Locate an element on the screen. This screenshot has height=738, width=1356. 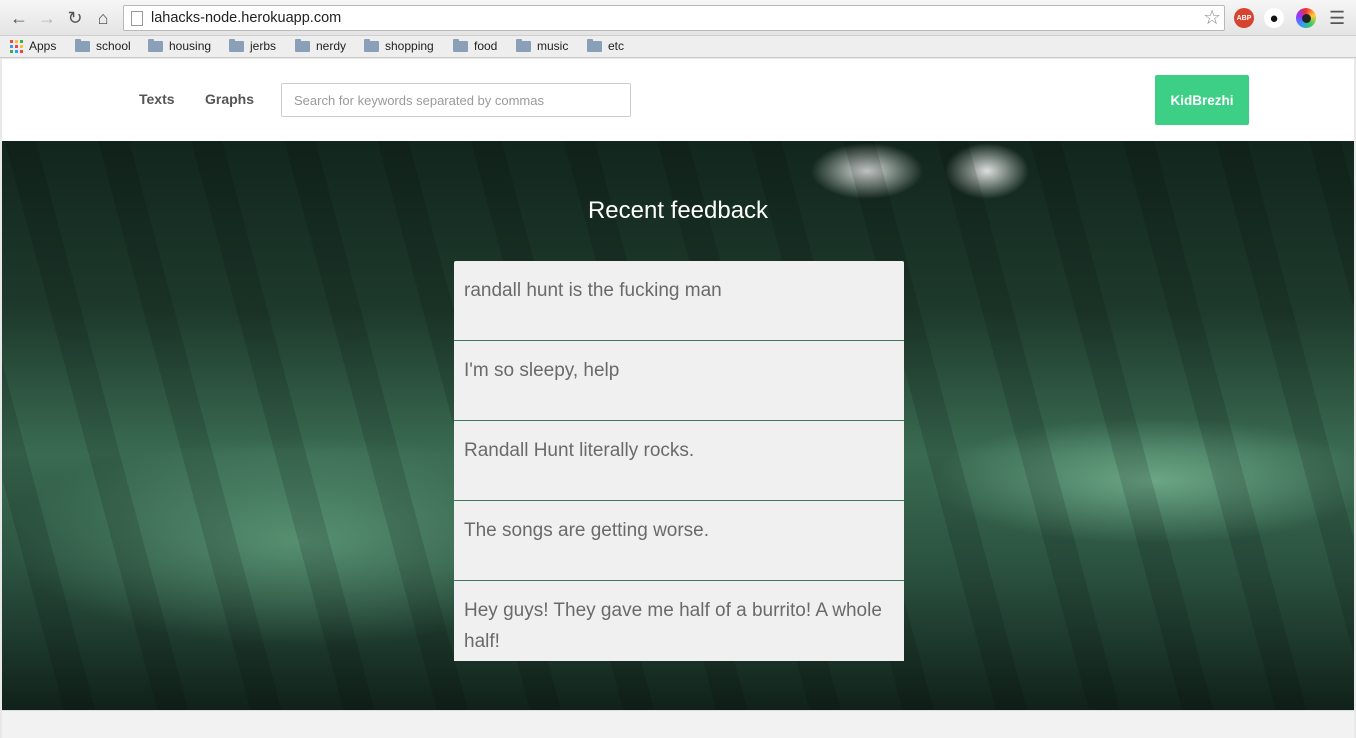
nav-link-texts: Texts is located at coordinates (157, 99).